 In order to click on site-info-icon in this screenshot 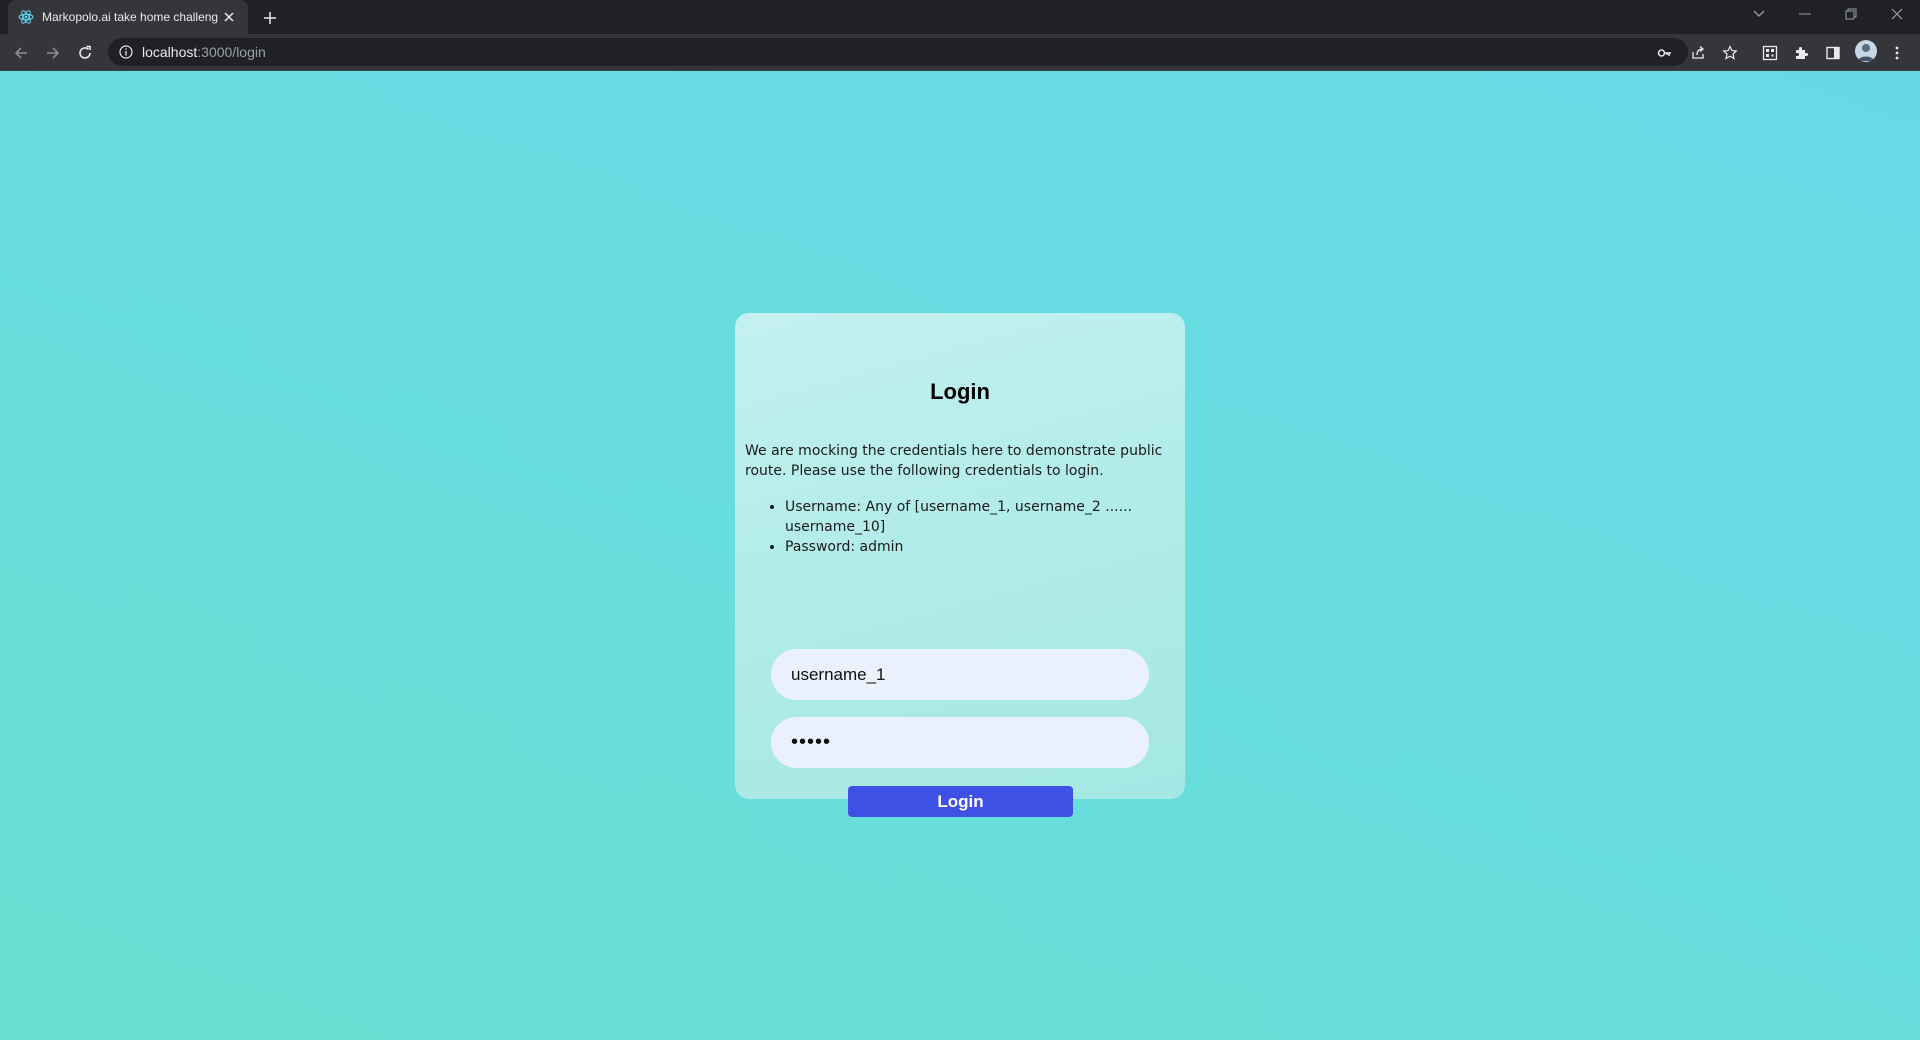, I will do `click(126, 52)`.